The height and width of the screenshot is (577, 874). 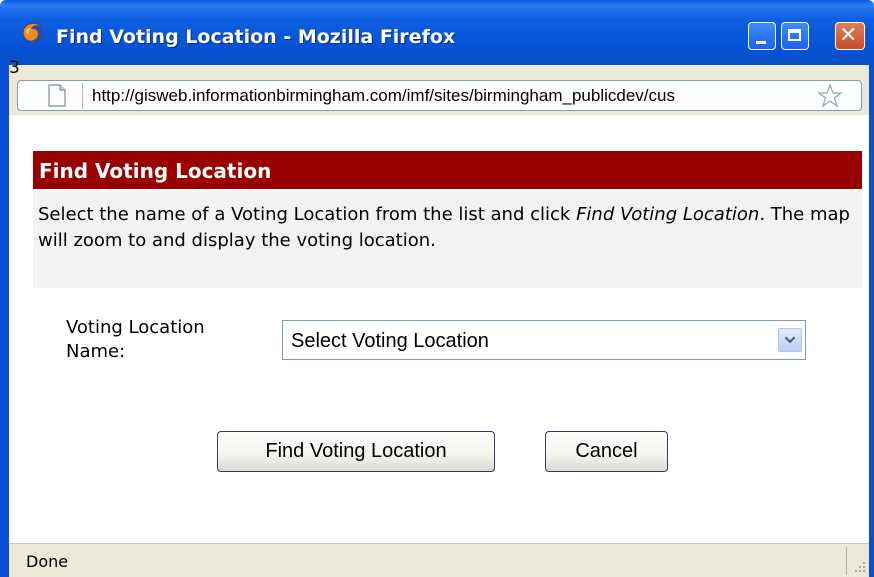 I want to click on close-button: ✕, so click(x=850, y=36).